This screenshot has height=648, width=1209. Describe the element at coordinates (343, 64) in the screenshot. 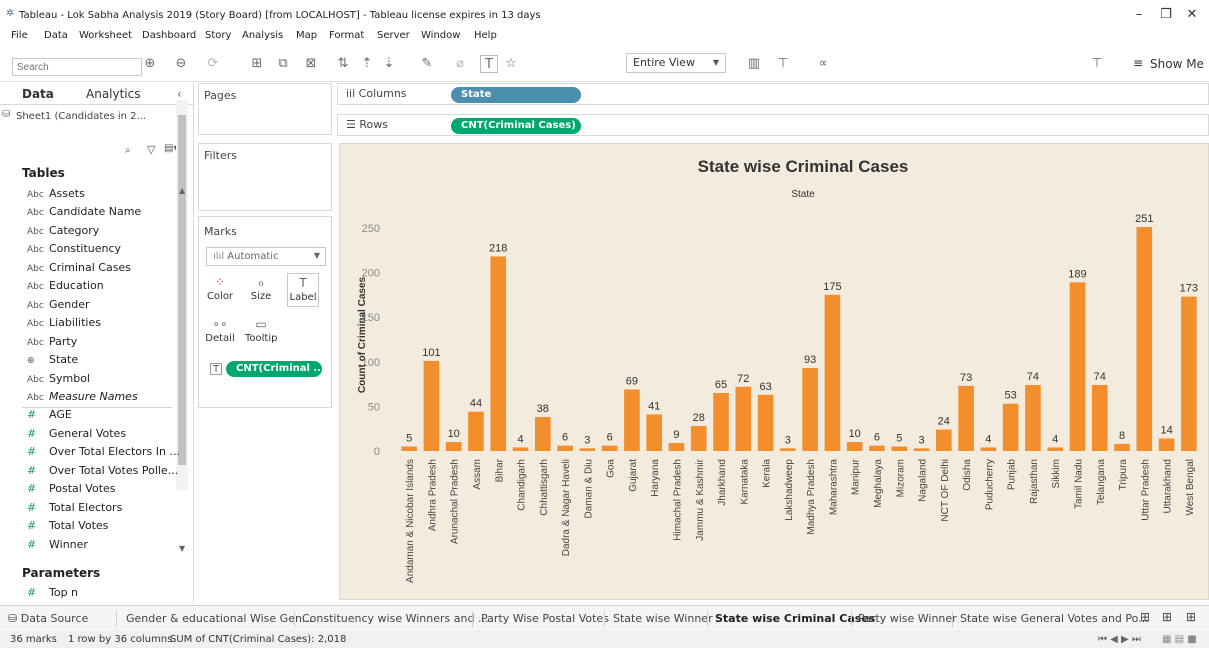

I see `swap-icon: ⇅` at that location.